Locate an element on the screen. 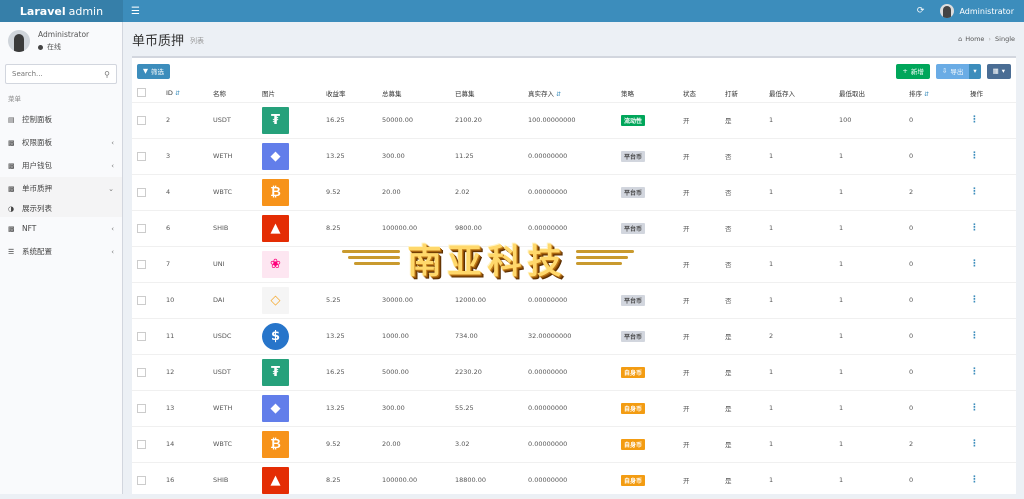 The image size is (1024, 499). cell-name: WBTC is located at coordinates (223, 192).